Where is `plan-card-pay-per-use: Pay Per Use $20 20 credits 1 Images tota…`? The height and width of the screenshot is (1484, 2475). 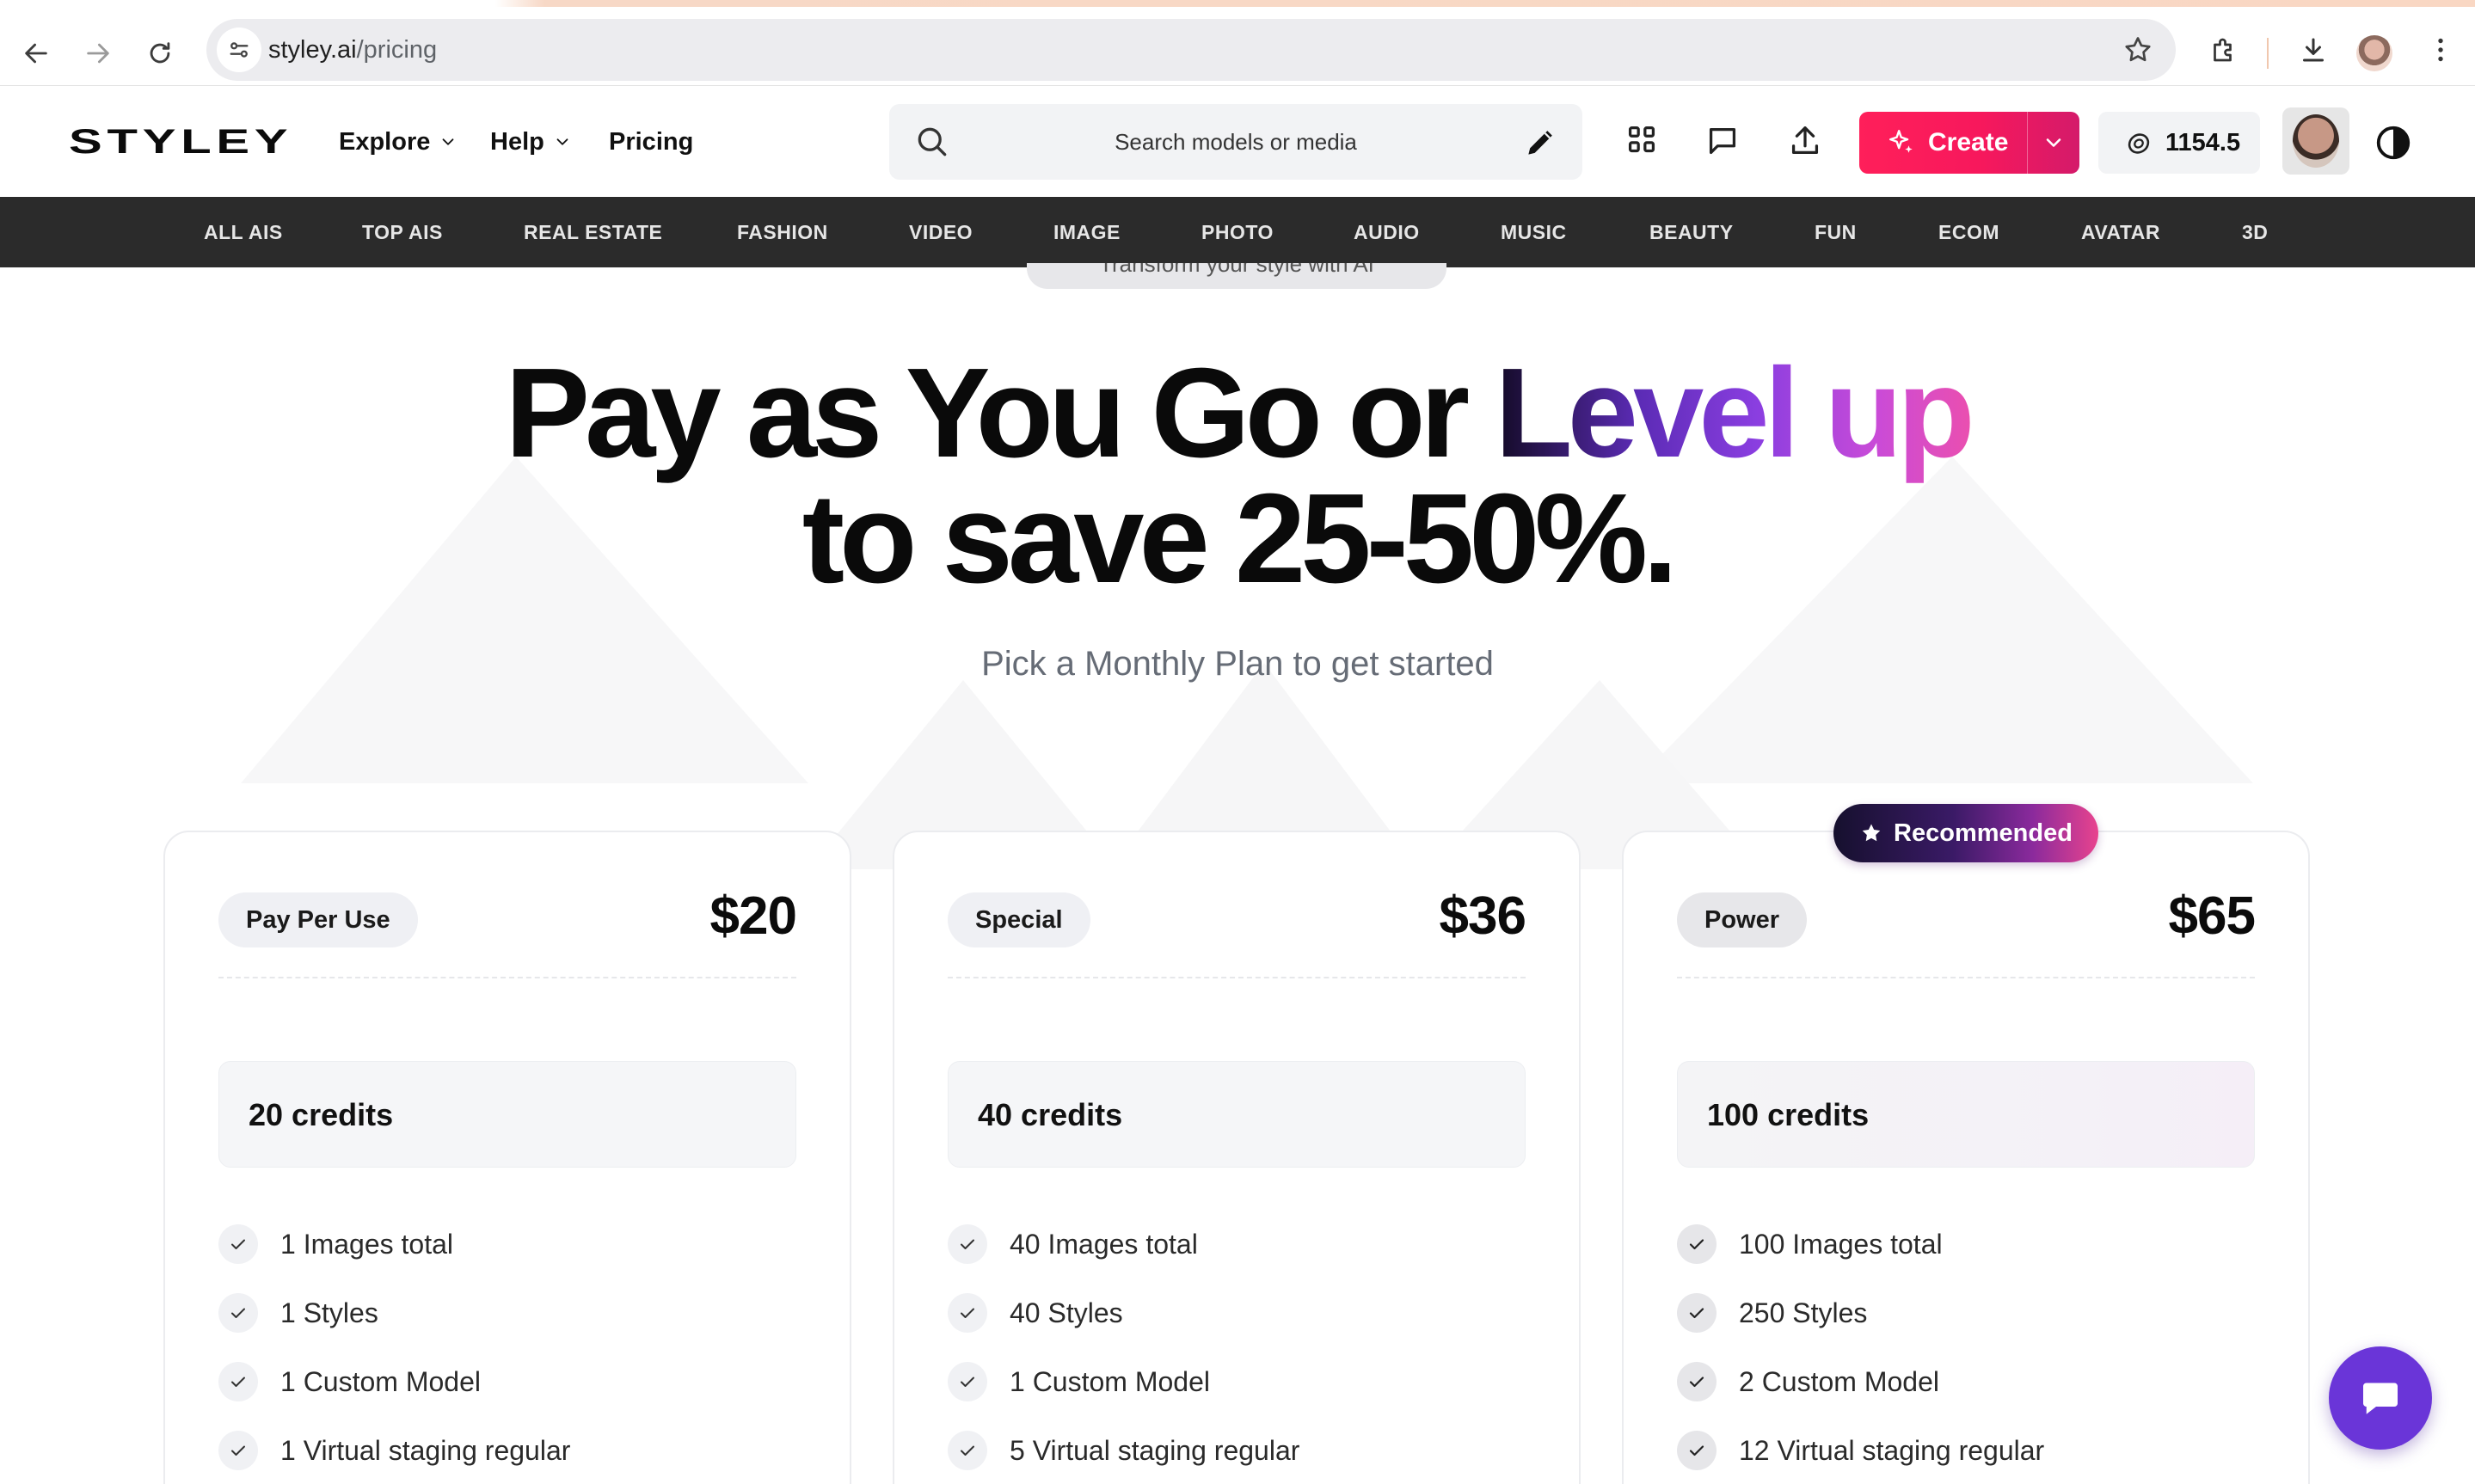
plan-card-pay-per-use: Pay Per Use $20 20 credits 1 Images tota… is located at coordinates (507, 1157).